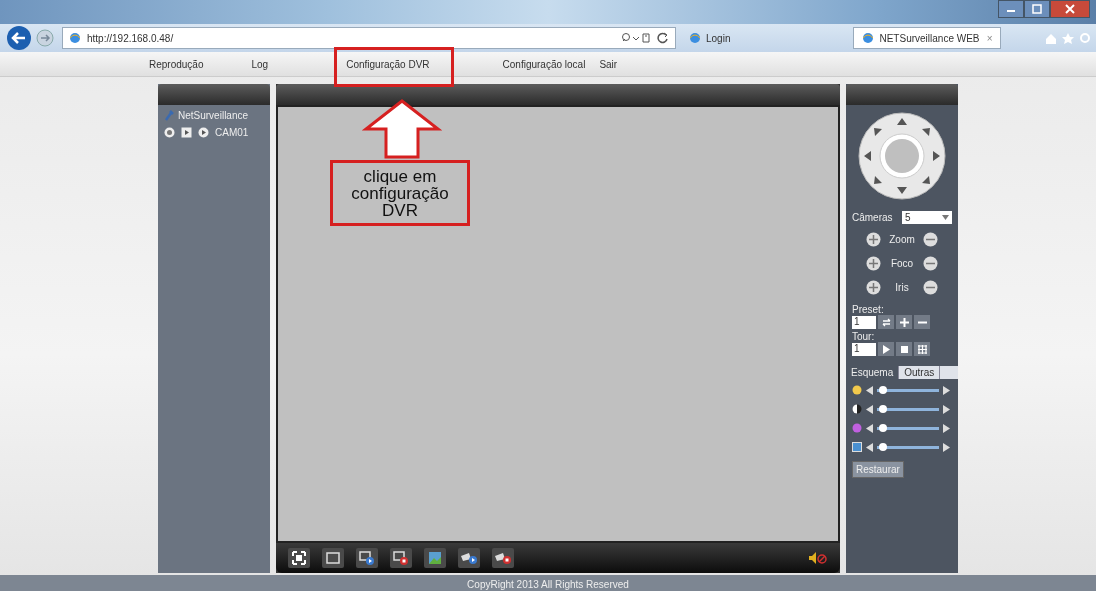  What do you see at coordinates (367, 558) in the screenshot?
I see `monitor-play-icon` at bounding box center [367, 558].